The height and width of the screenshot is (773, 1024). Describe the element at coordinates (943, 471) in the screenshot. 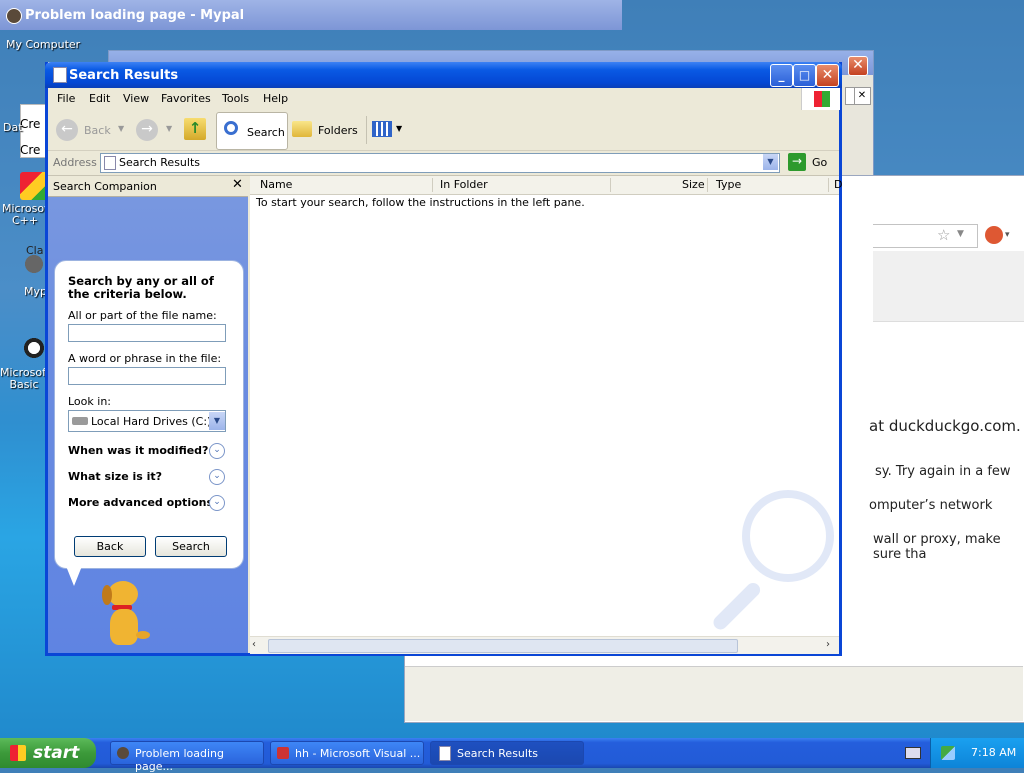

I see `error-line-2: sy. Try again in a few` at that location.